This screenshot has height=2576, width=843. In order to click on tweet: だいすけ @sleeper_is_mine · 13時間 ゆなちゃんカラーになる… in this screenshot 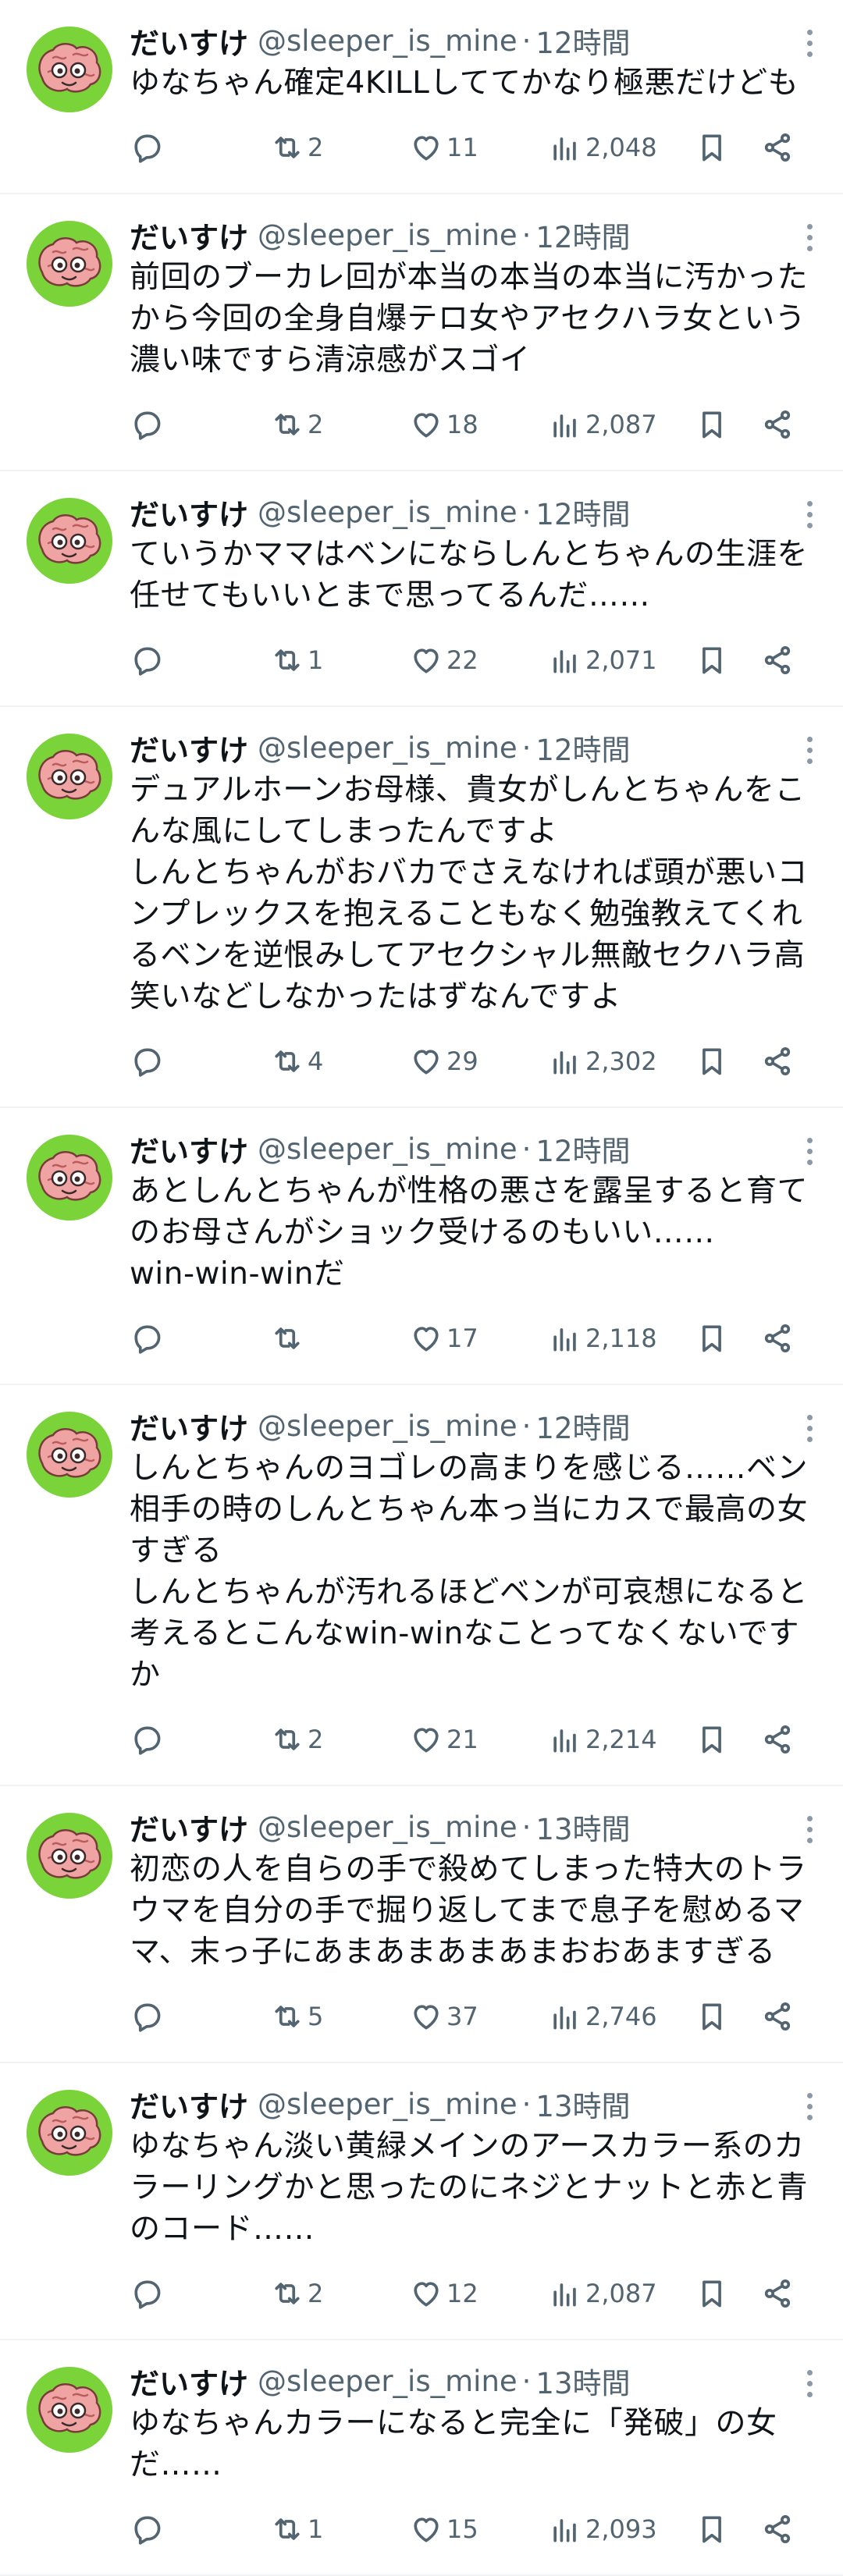, I will do `click(421, 2458)`.